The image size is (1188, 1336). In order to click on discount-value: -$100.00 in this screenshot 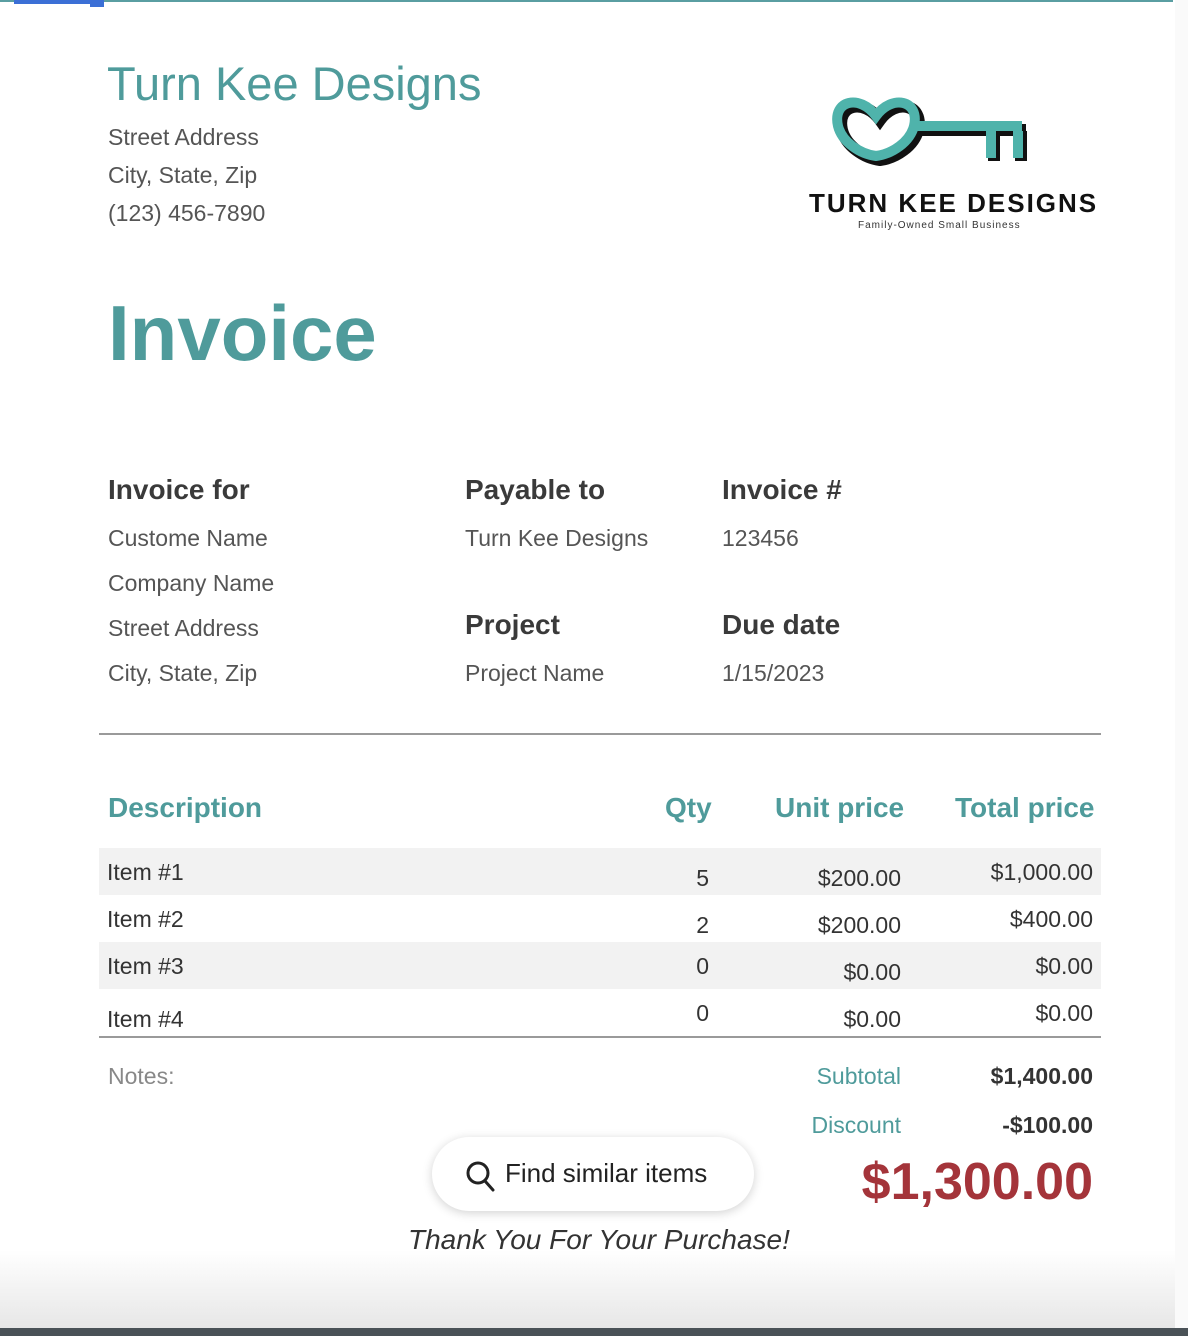, I will do `click(1047, 1125)`.